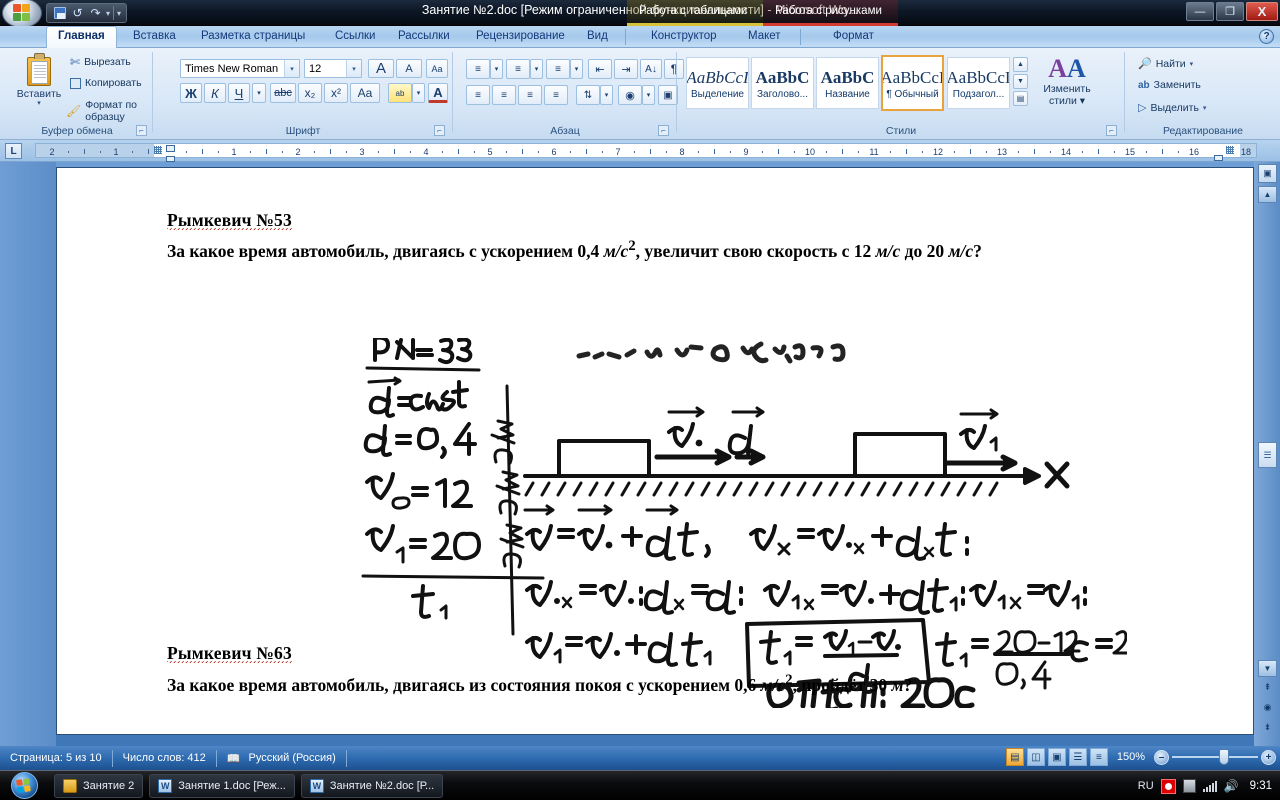 This screenshot has width=1280, height=800. Describe the element at coordinates (215, 93) in the screenshot. I see `italic-button: К` at that location.